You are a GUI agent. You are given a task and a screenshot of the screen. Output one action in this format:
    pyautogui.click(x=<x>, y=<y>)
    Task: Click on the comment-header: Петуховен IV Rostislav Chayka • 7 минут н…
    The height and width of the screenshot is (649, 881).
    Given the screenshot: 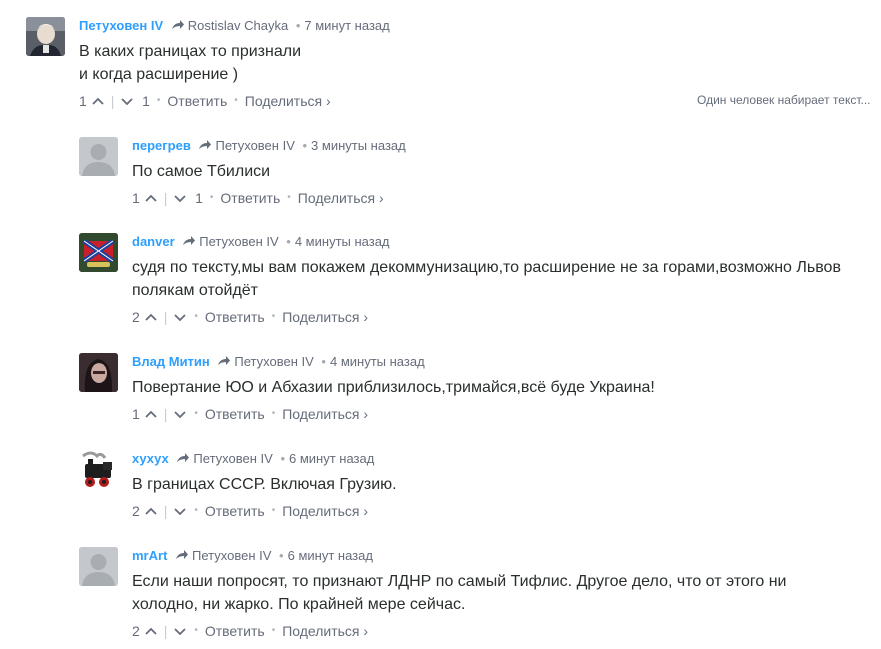 What is the action you would take?
    pyautogui.click(x=234, y=26)
    